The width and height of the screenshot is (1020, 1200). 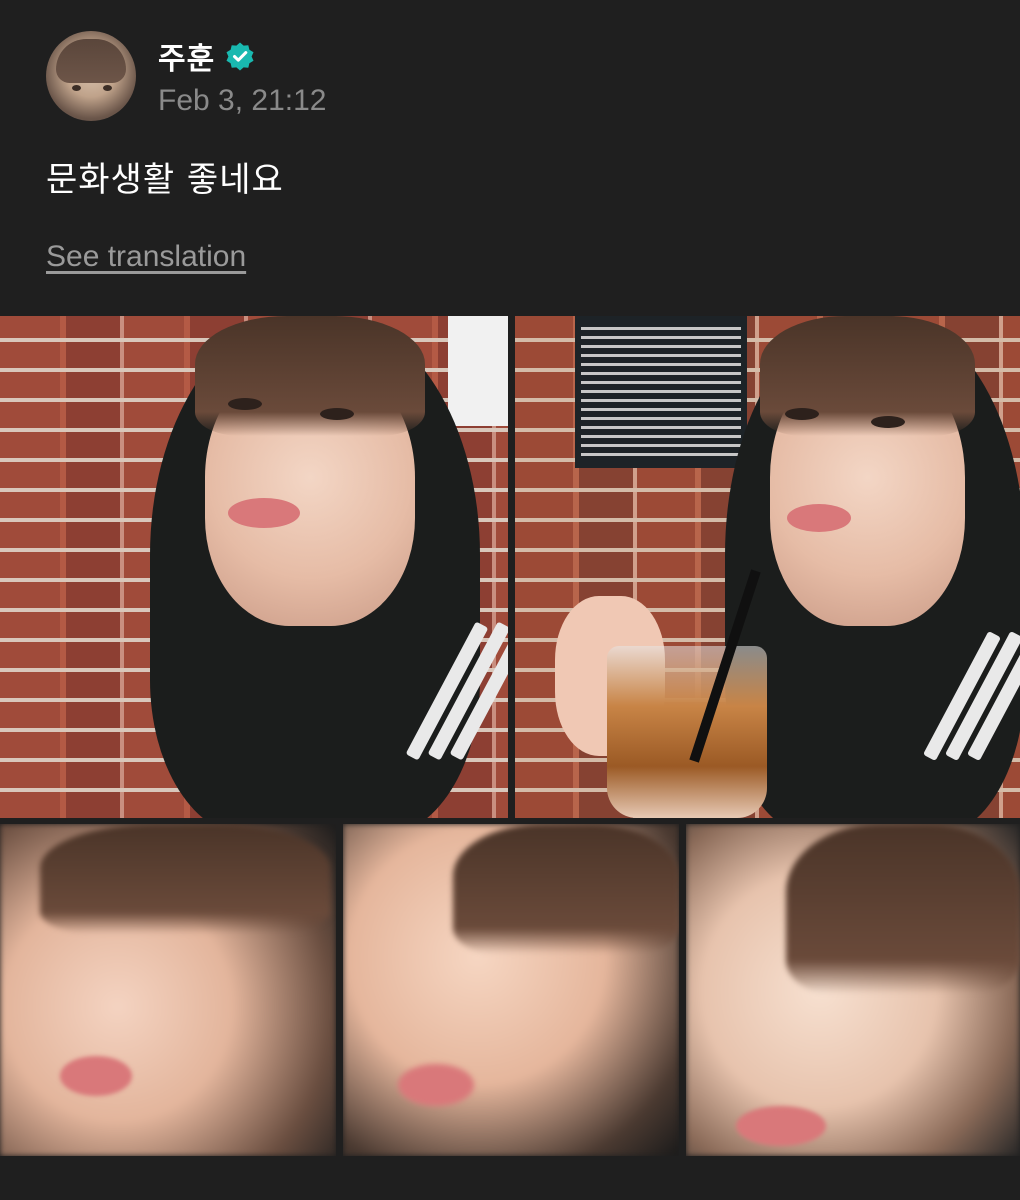 What do you see at coordinates (242, 100) in the screenshot?
I see `post-timestamp: Feb 3, 21:12` at bounding box center [242, 100].